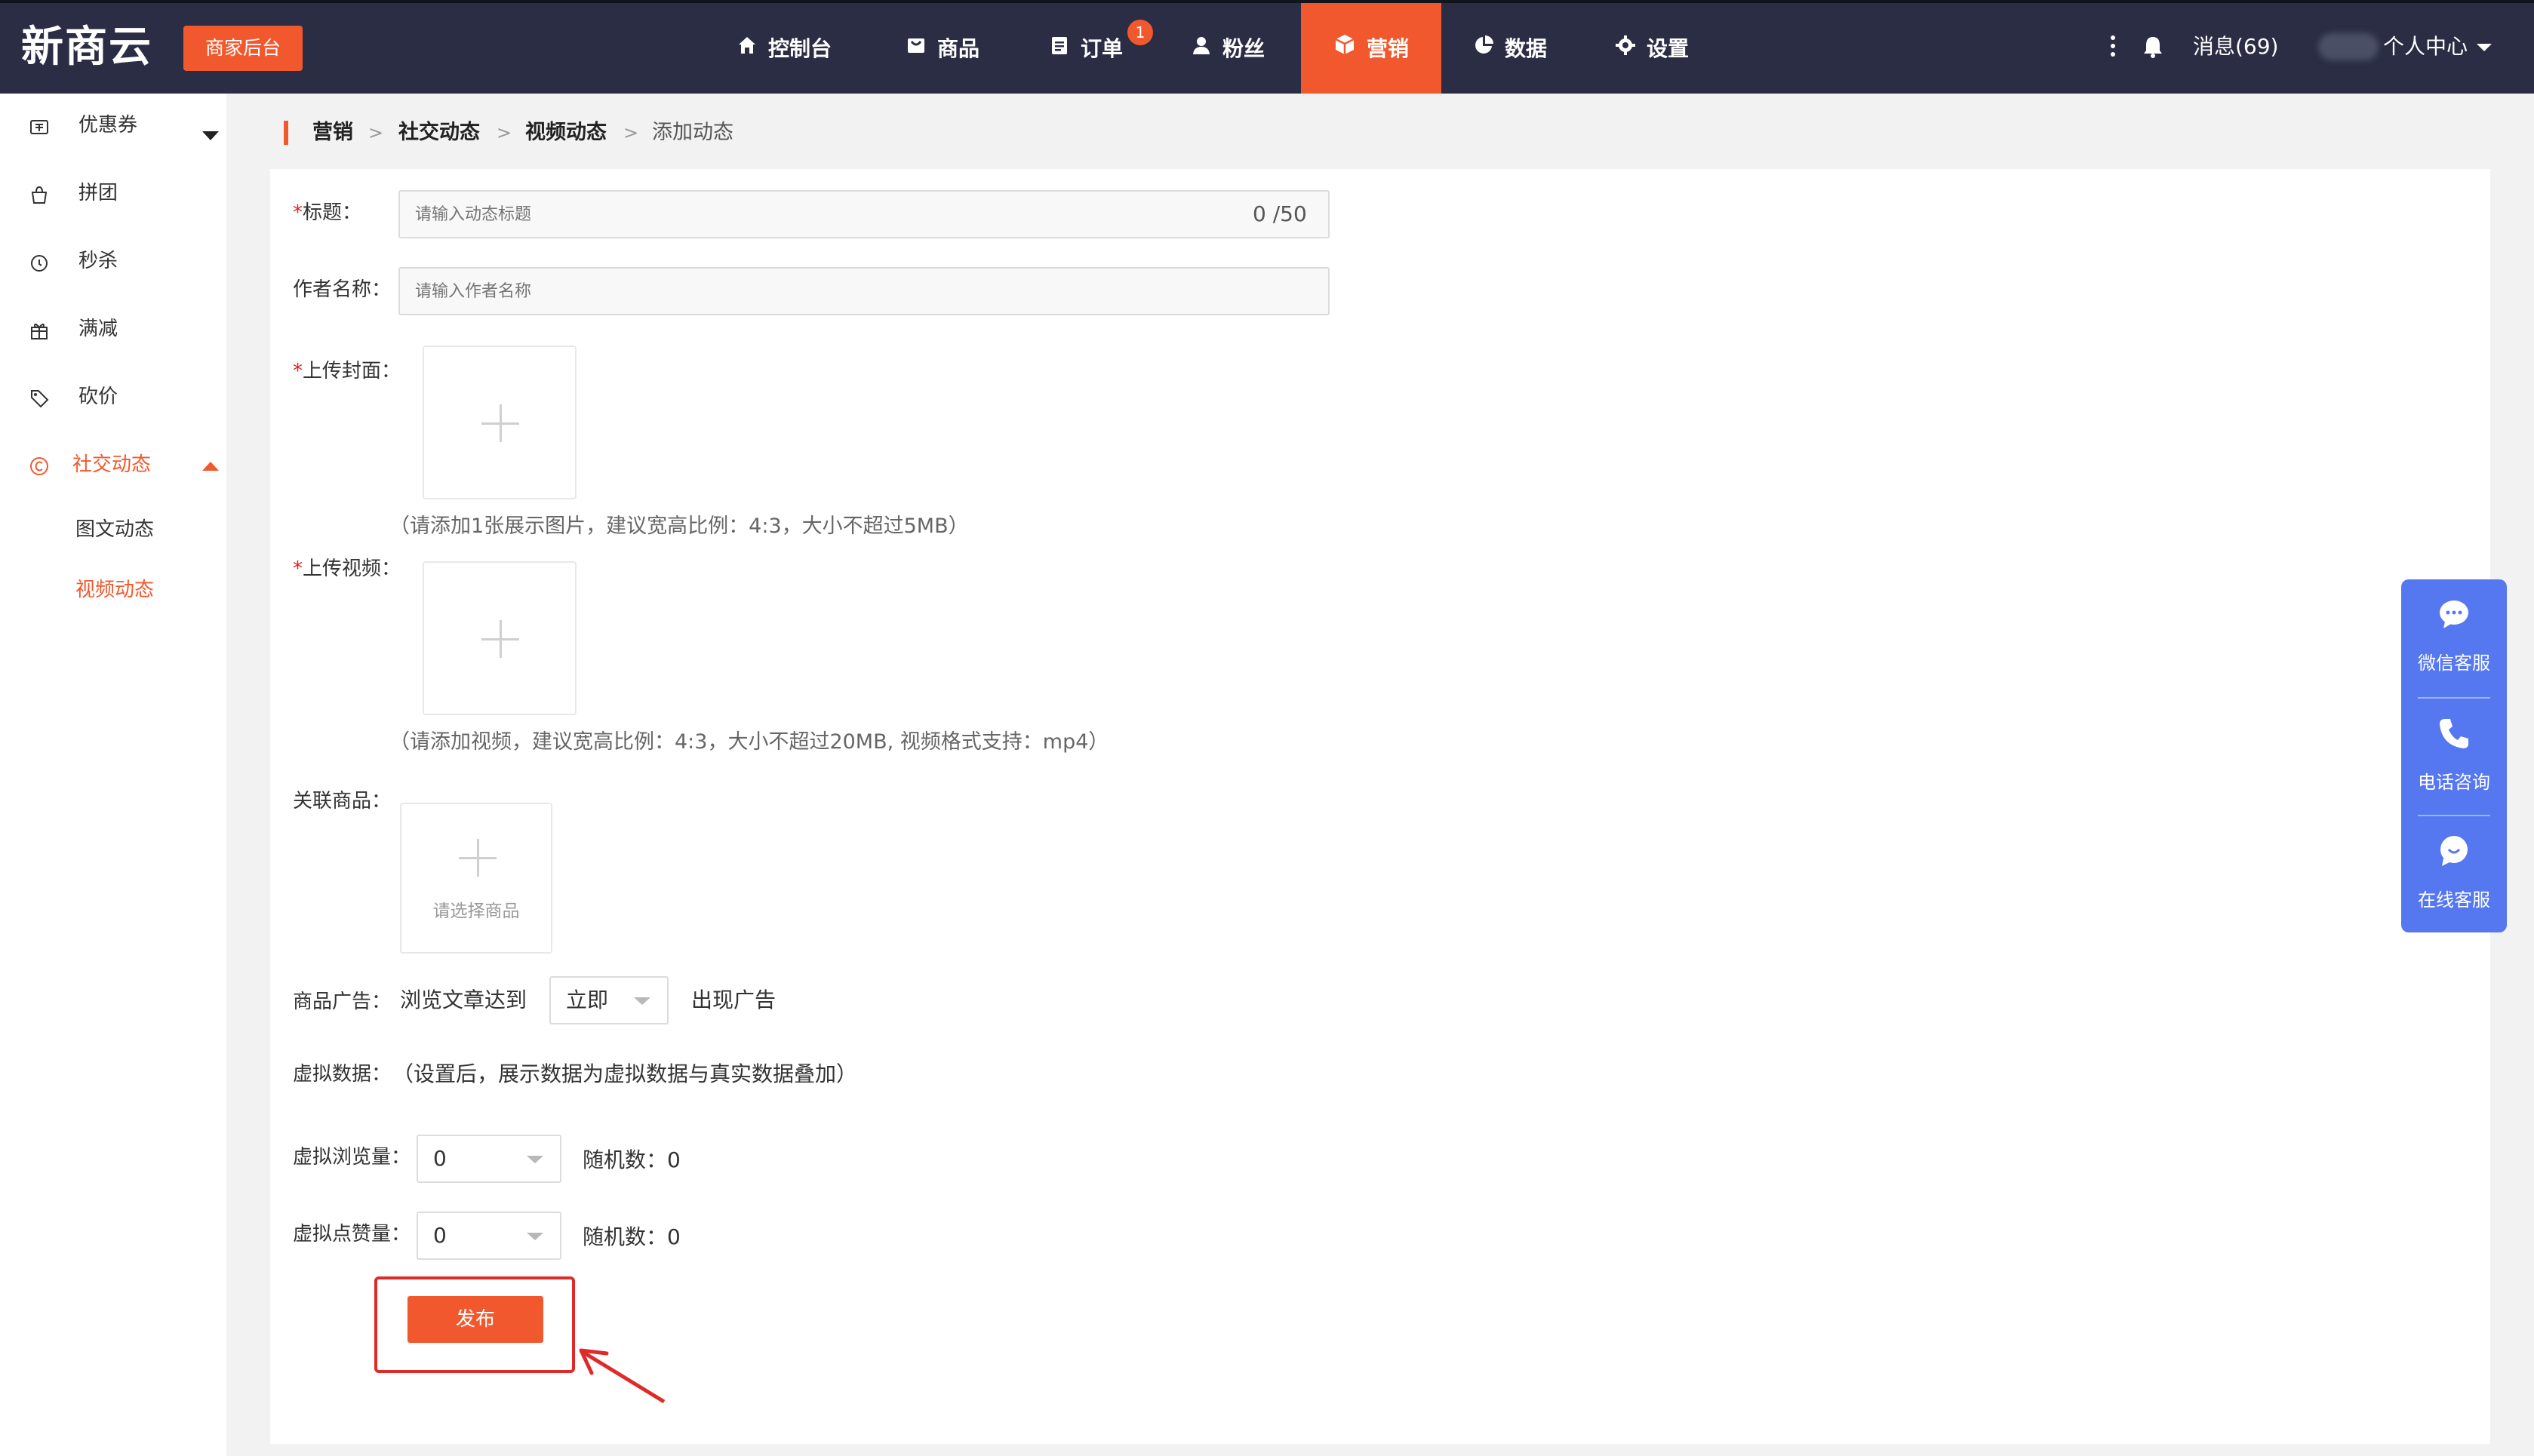 The height and width of the screenshot is (1456, 2534). What do you see at coordinates (352, 1234) in the screenshot?
I see `virtual-likes-label: 虚拟点赞量：` at bounding box center [352, 1234].